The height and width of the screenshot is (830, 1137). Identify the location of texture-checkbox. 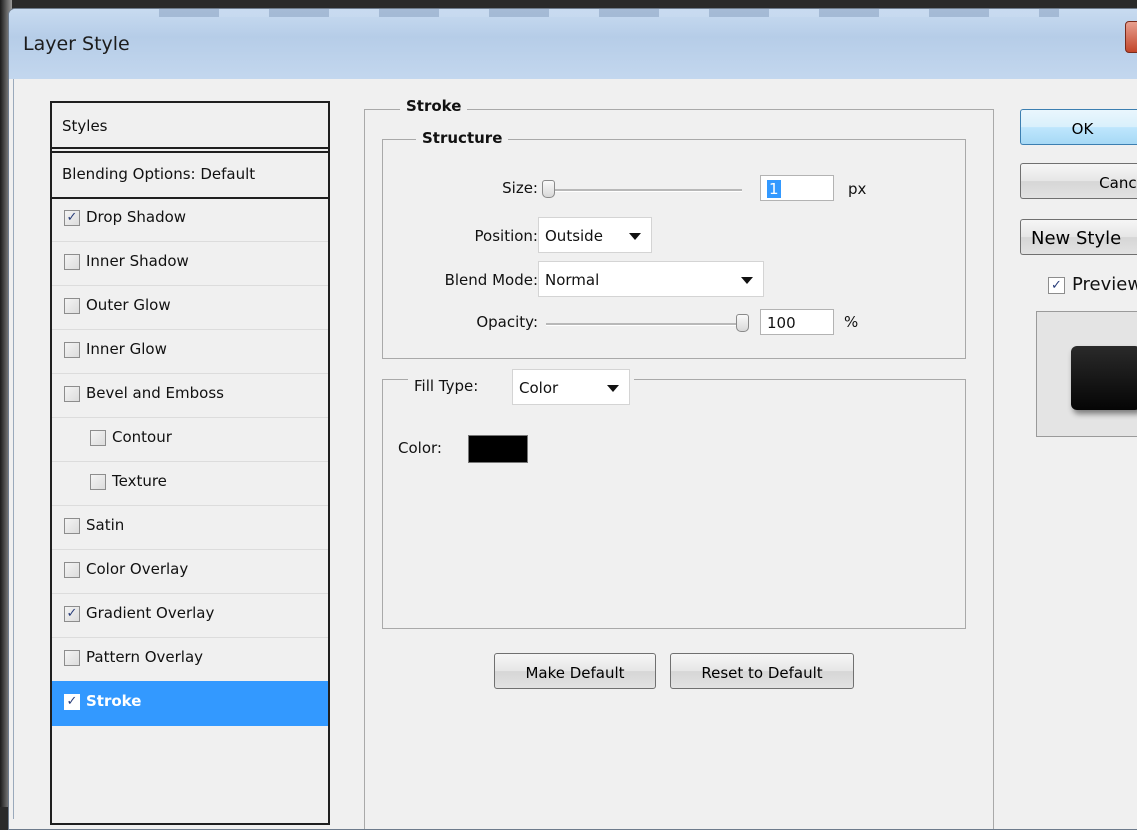
(98, 482).